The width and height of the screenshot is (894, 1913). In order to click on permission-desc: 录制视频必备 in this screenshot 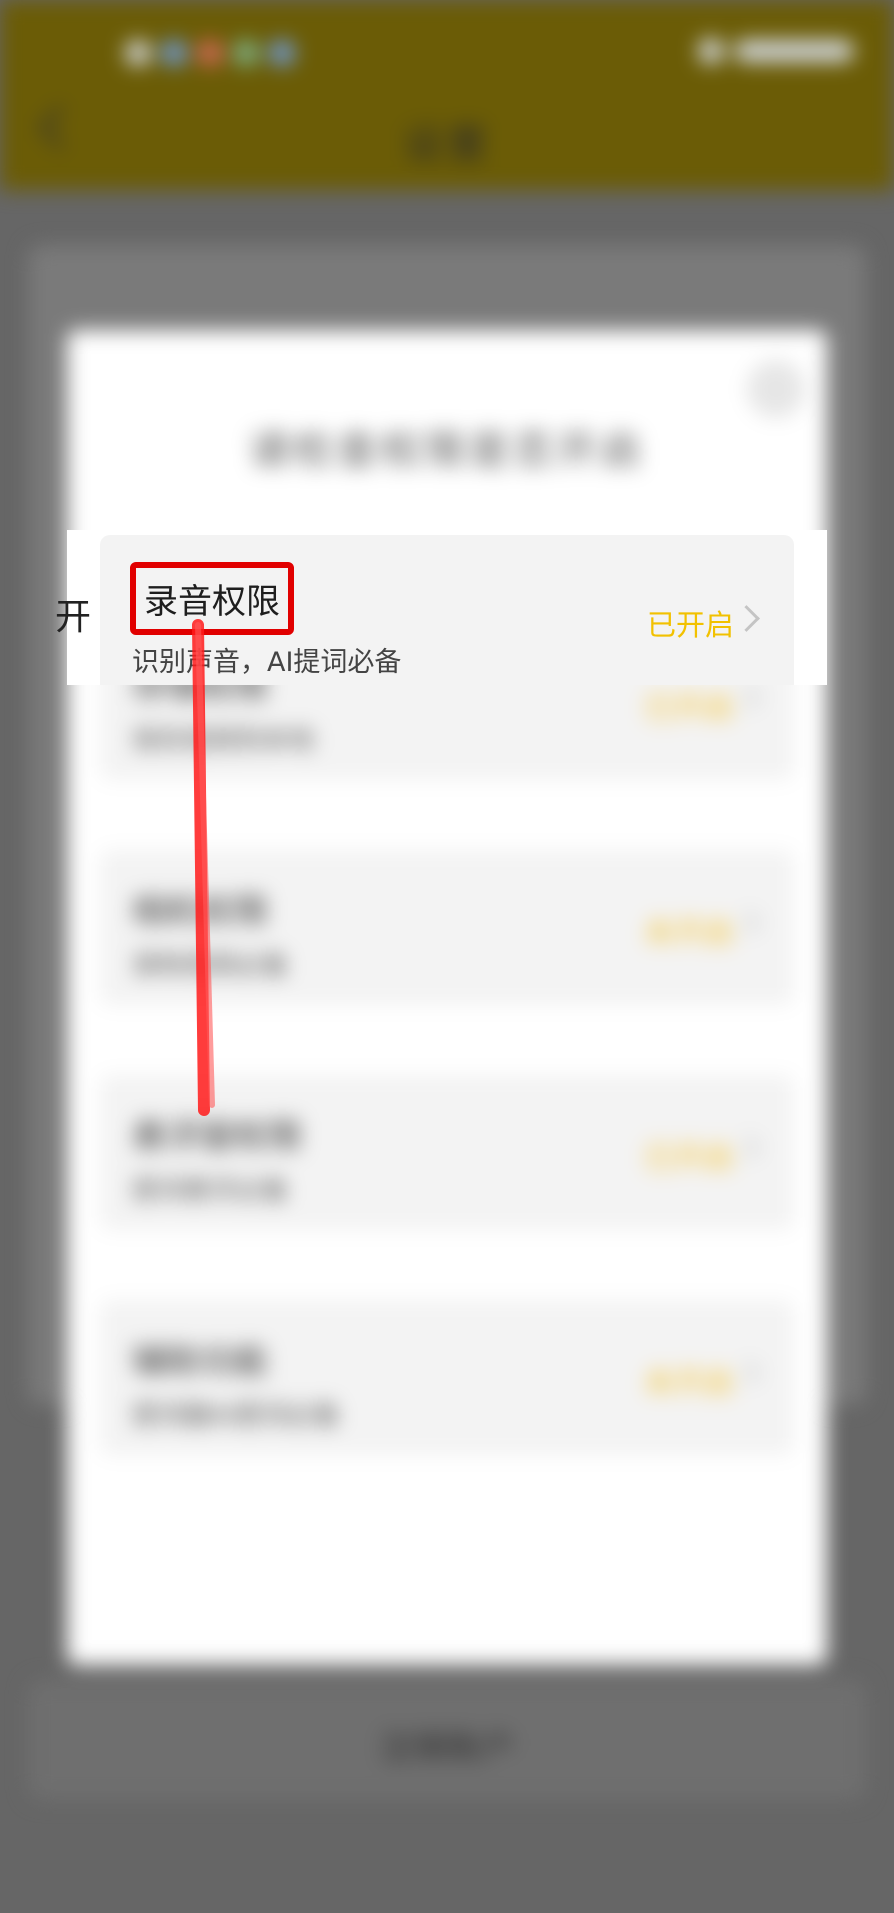, I will do `click(210, 966)`.